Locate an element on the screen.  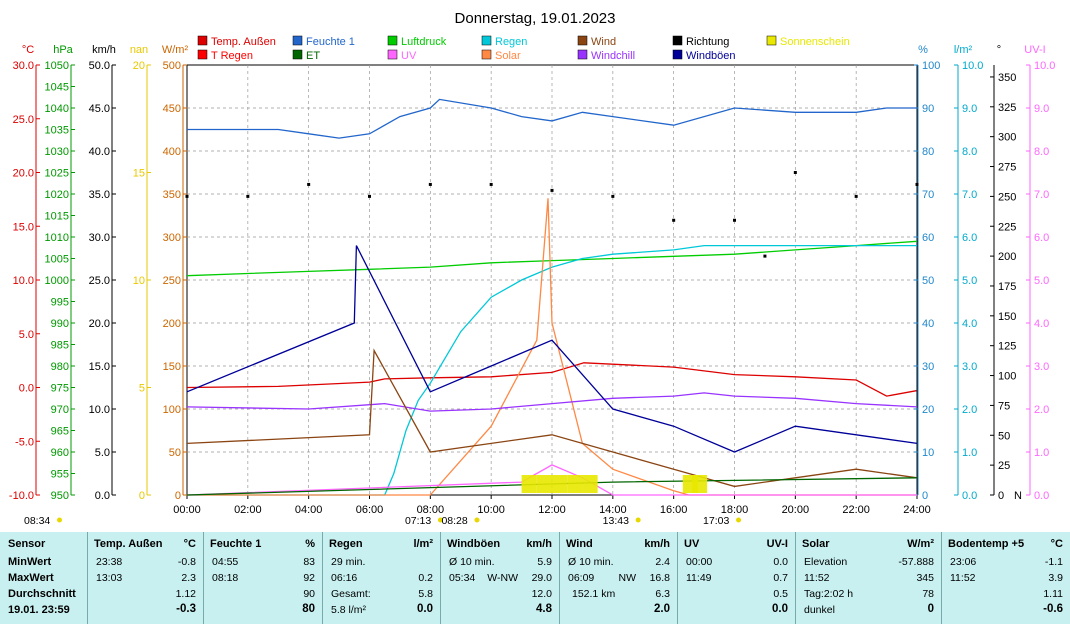
left-axis-tick-label: 1010 is located at coordinates (57, 238).